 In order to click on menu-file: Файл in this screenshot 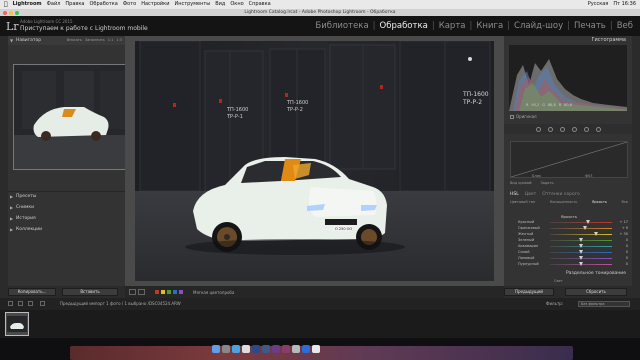, I will do `click(54, 4)`.